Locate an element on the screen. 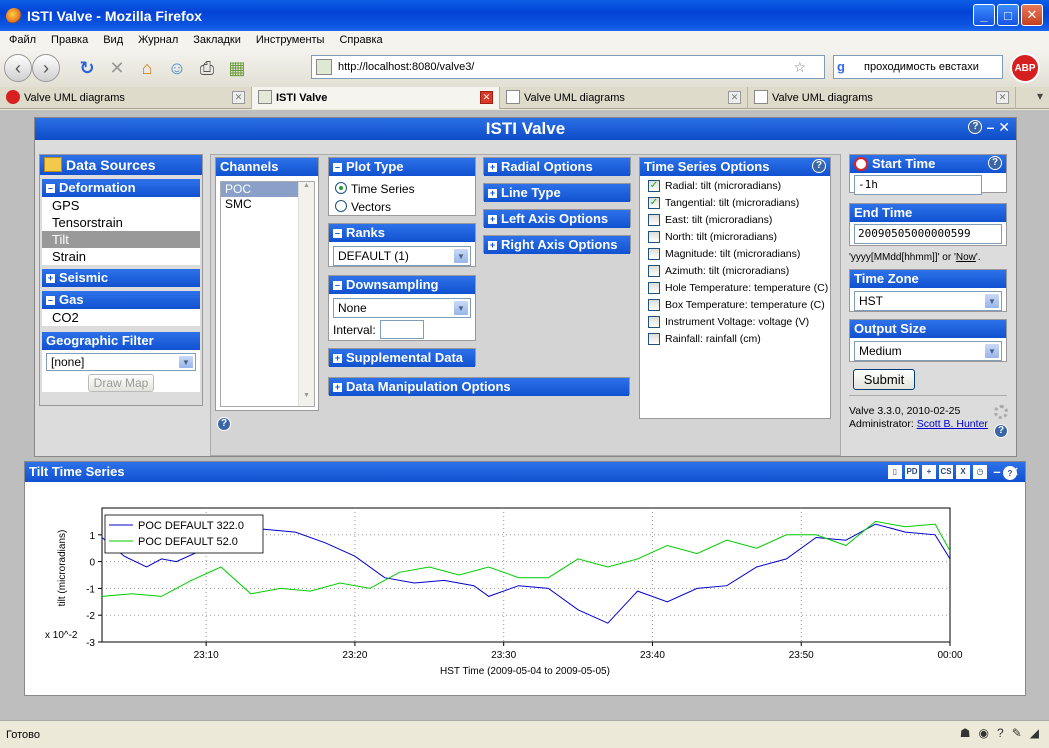  draw-map-button: Draw Map is located at coordinates (121, 383).